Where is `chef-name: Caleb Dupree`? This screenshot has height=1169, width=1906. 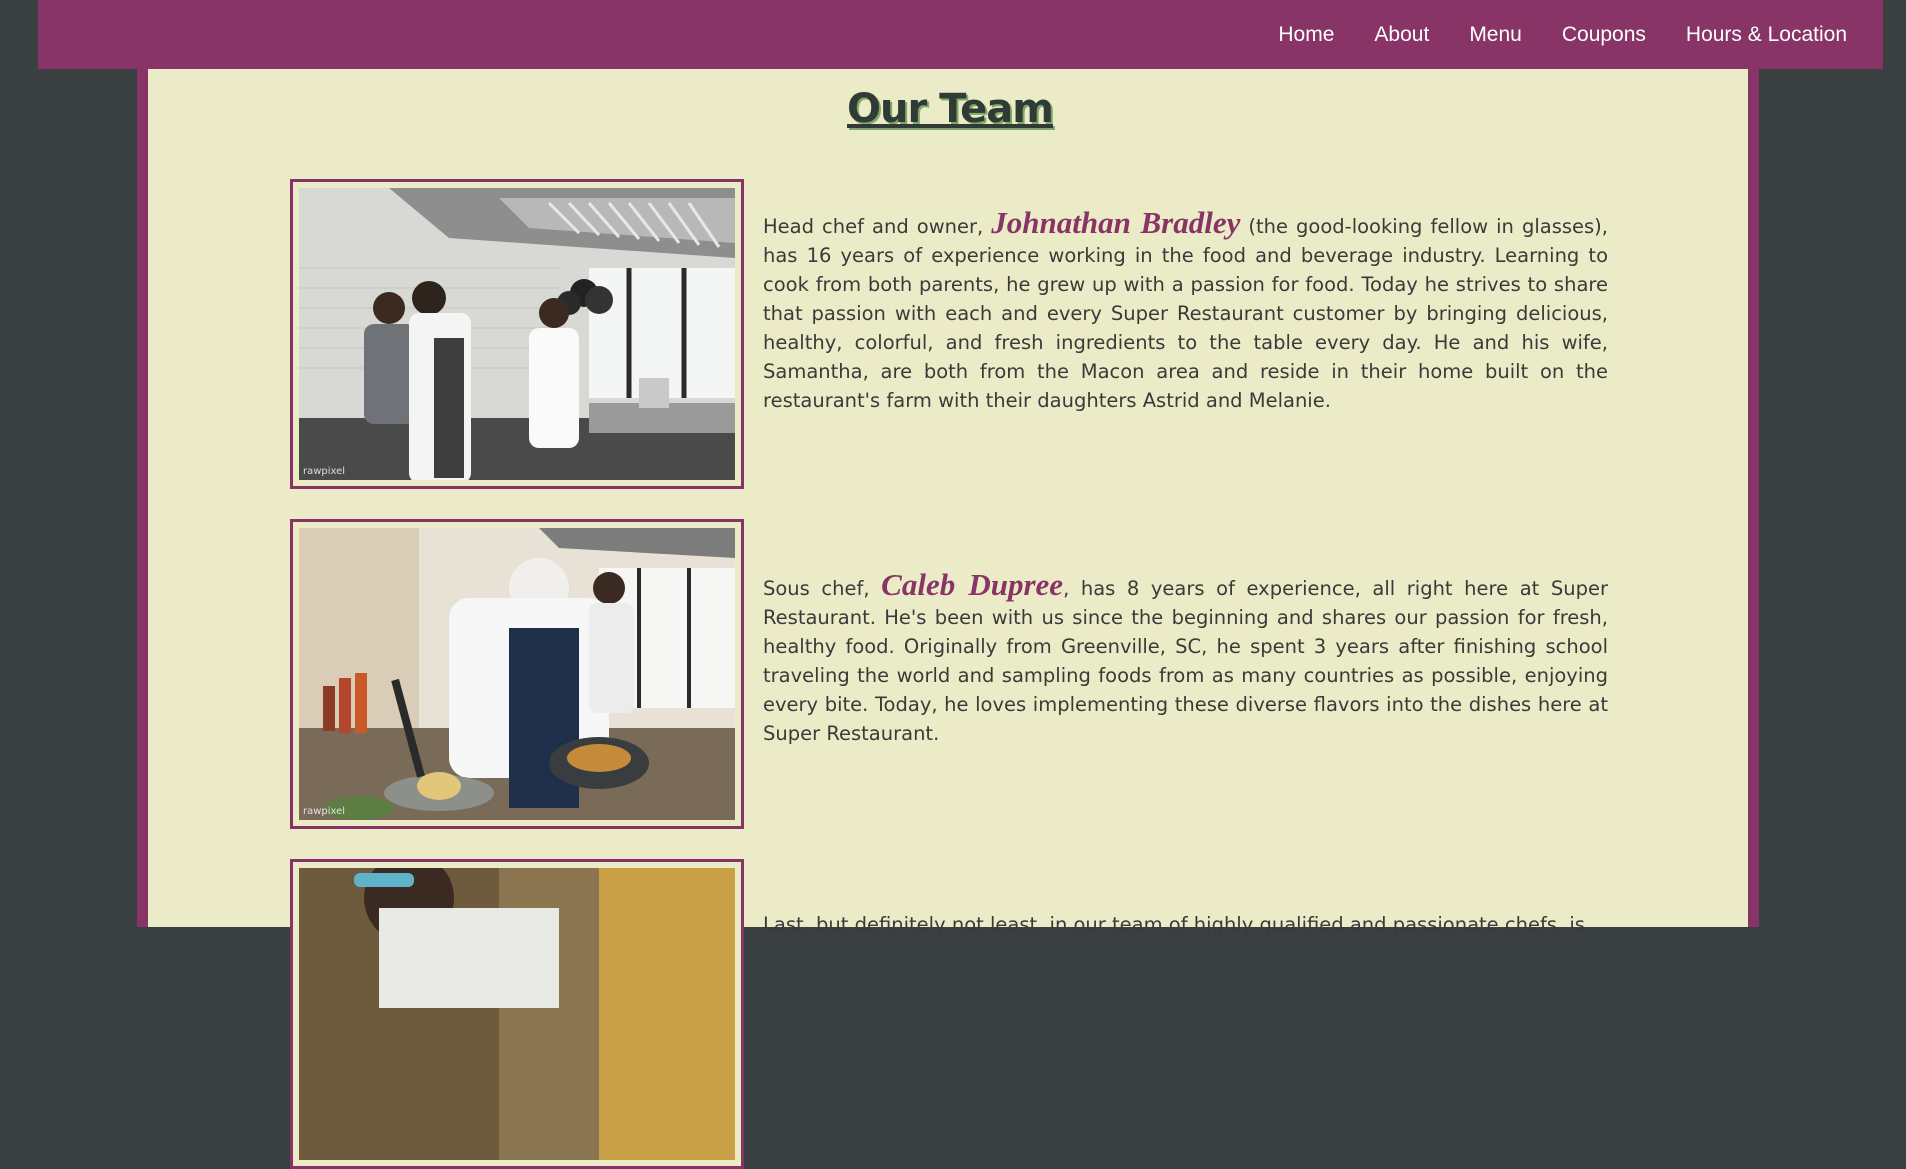 chef-name: Caleb Dupree is located at coordinates (972, 584).